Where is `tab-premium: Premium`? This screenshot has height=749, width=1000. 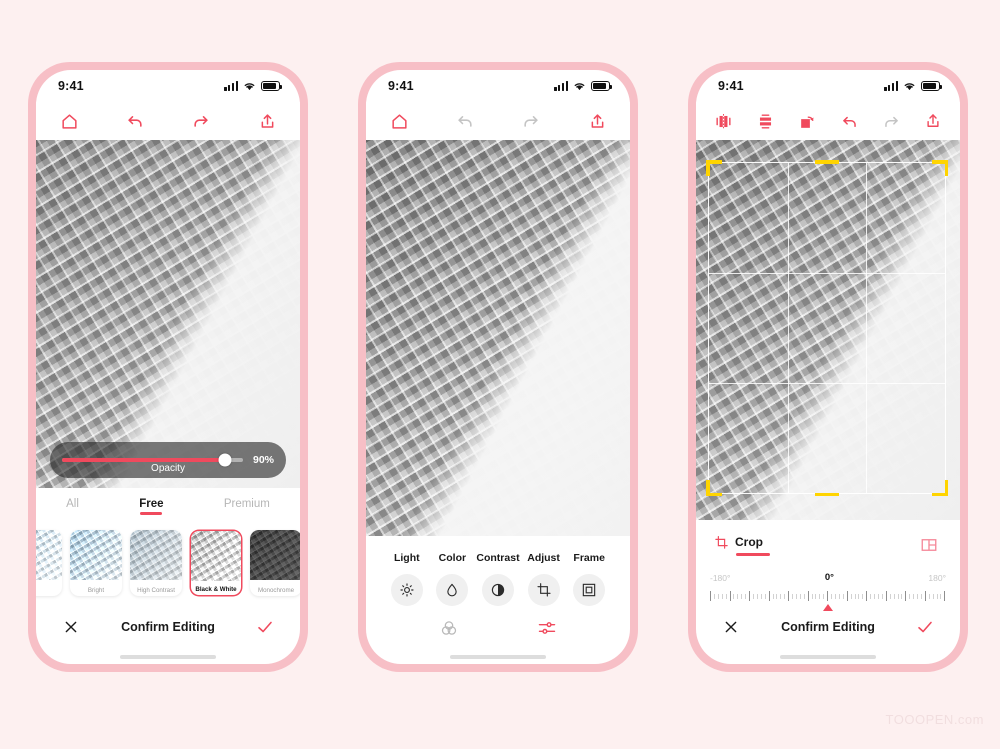
tab-premium: Premium is located at coordinates (247, 506).